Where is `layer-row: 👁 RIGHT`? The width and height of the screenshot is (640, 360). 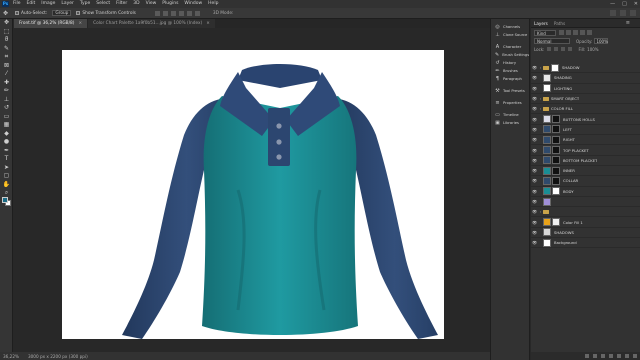
layer-row: 👁 RIGHT is located at coordinates (585, 140).